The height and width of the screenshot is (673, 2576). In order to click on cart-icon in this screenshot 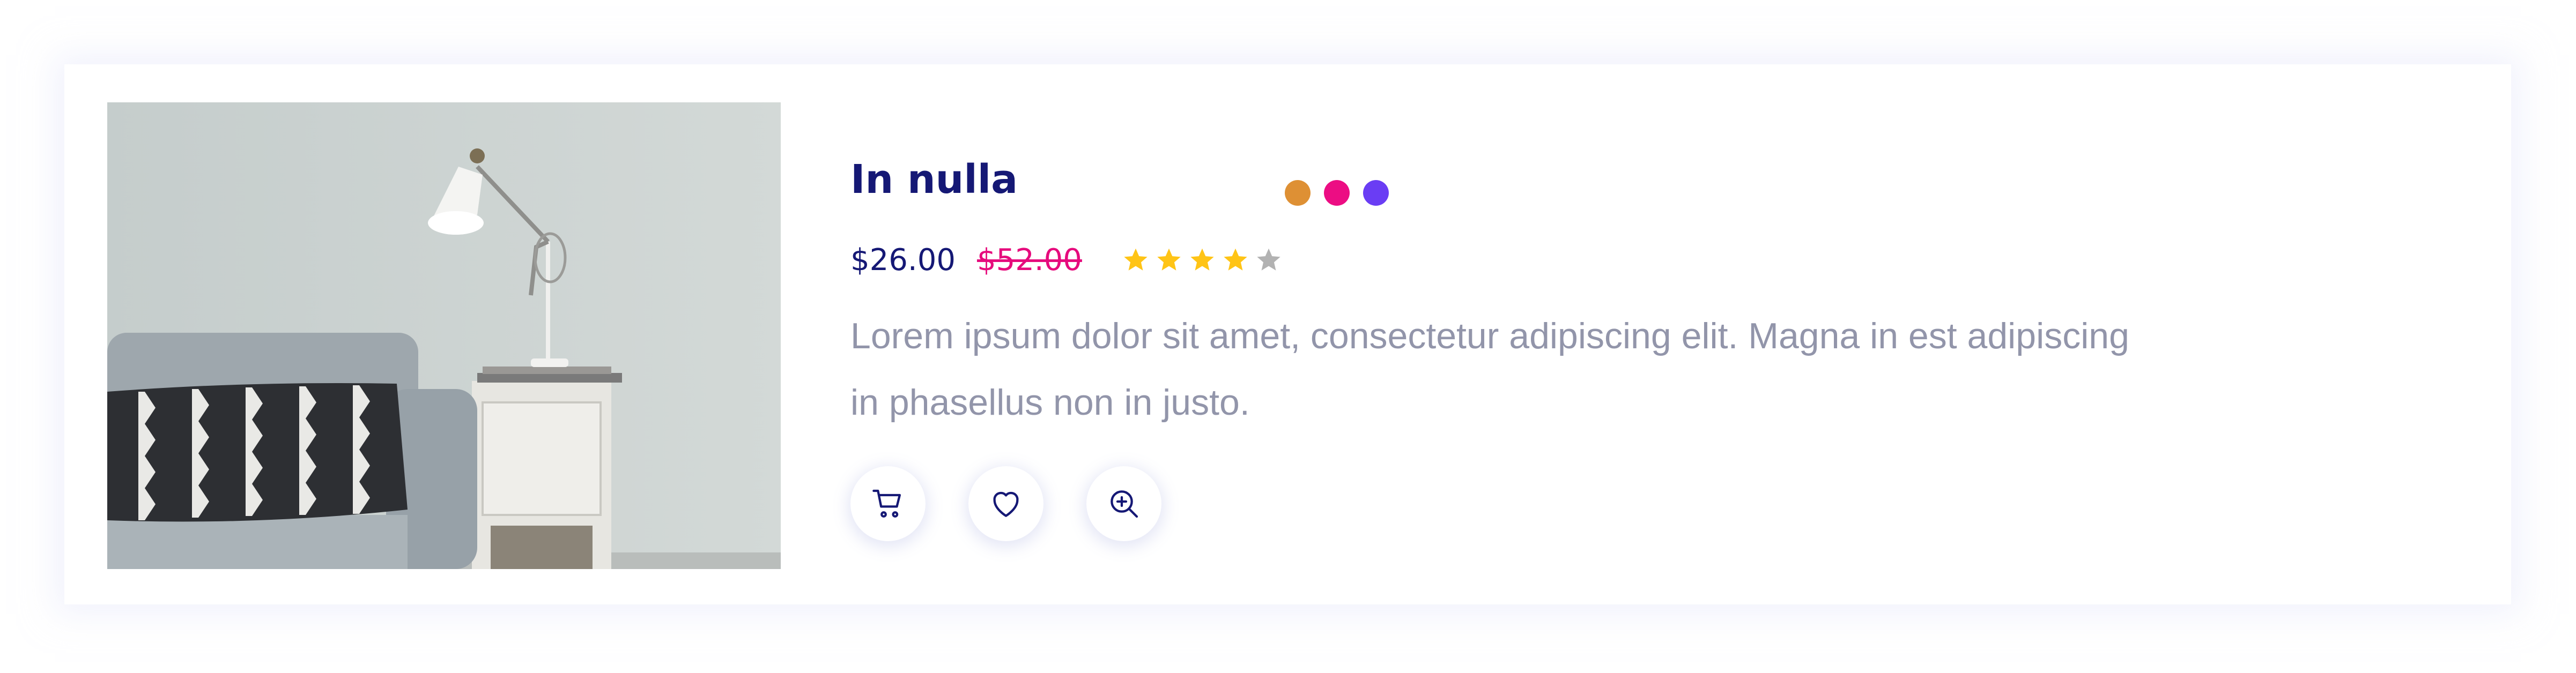, I will do `click(886, 503)`.